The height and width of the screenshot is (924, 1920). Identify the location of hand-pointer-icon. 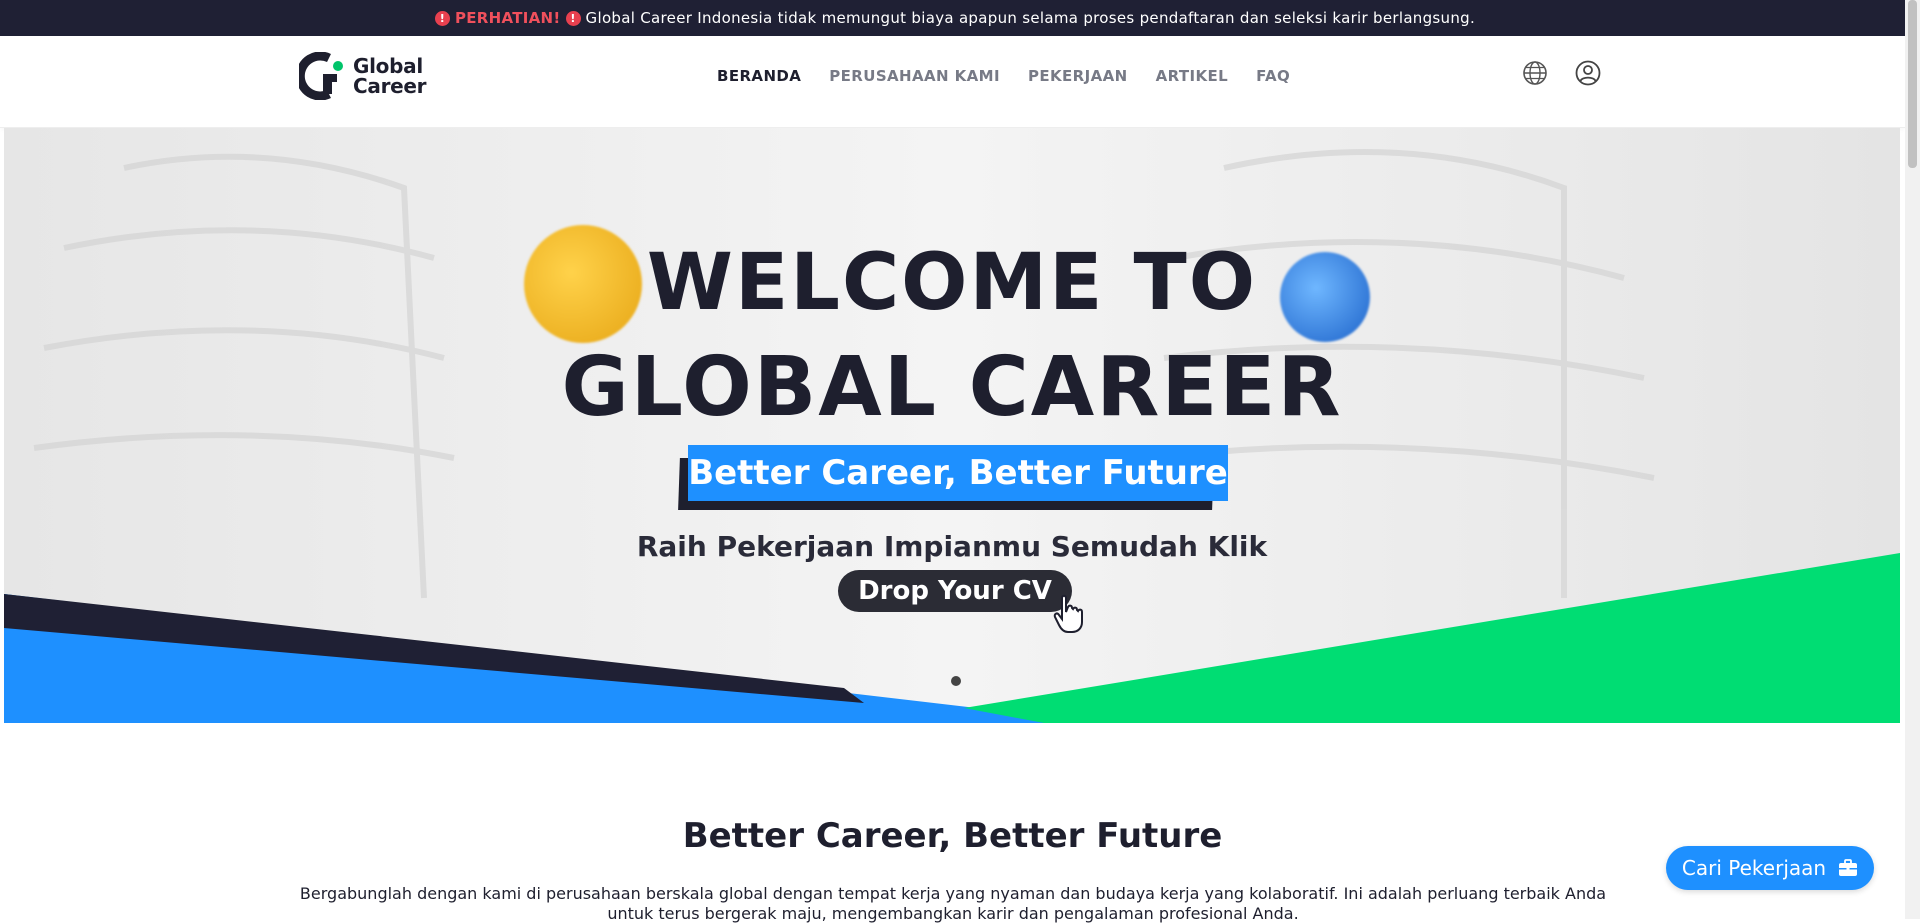
(1068, 613).